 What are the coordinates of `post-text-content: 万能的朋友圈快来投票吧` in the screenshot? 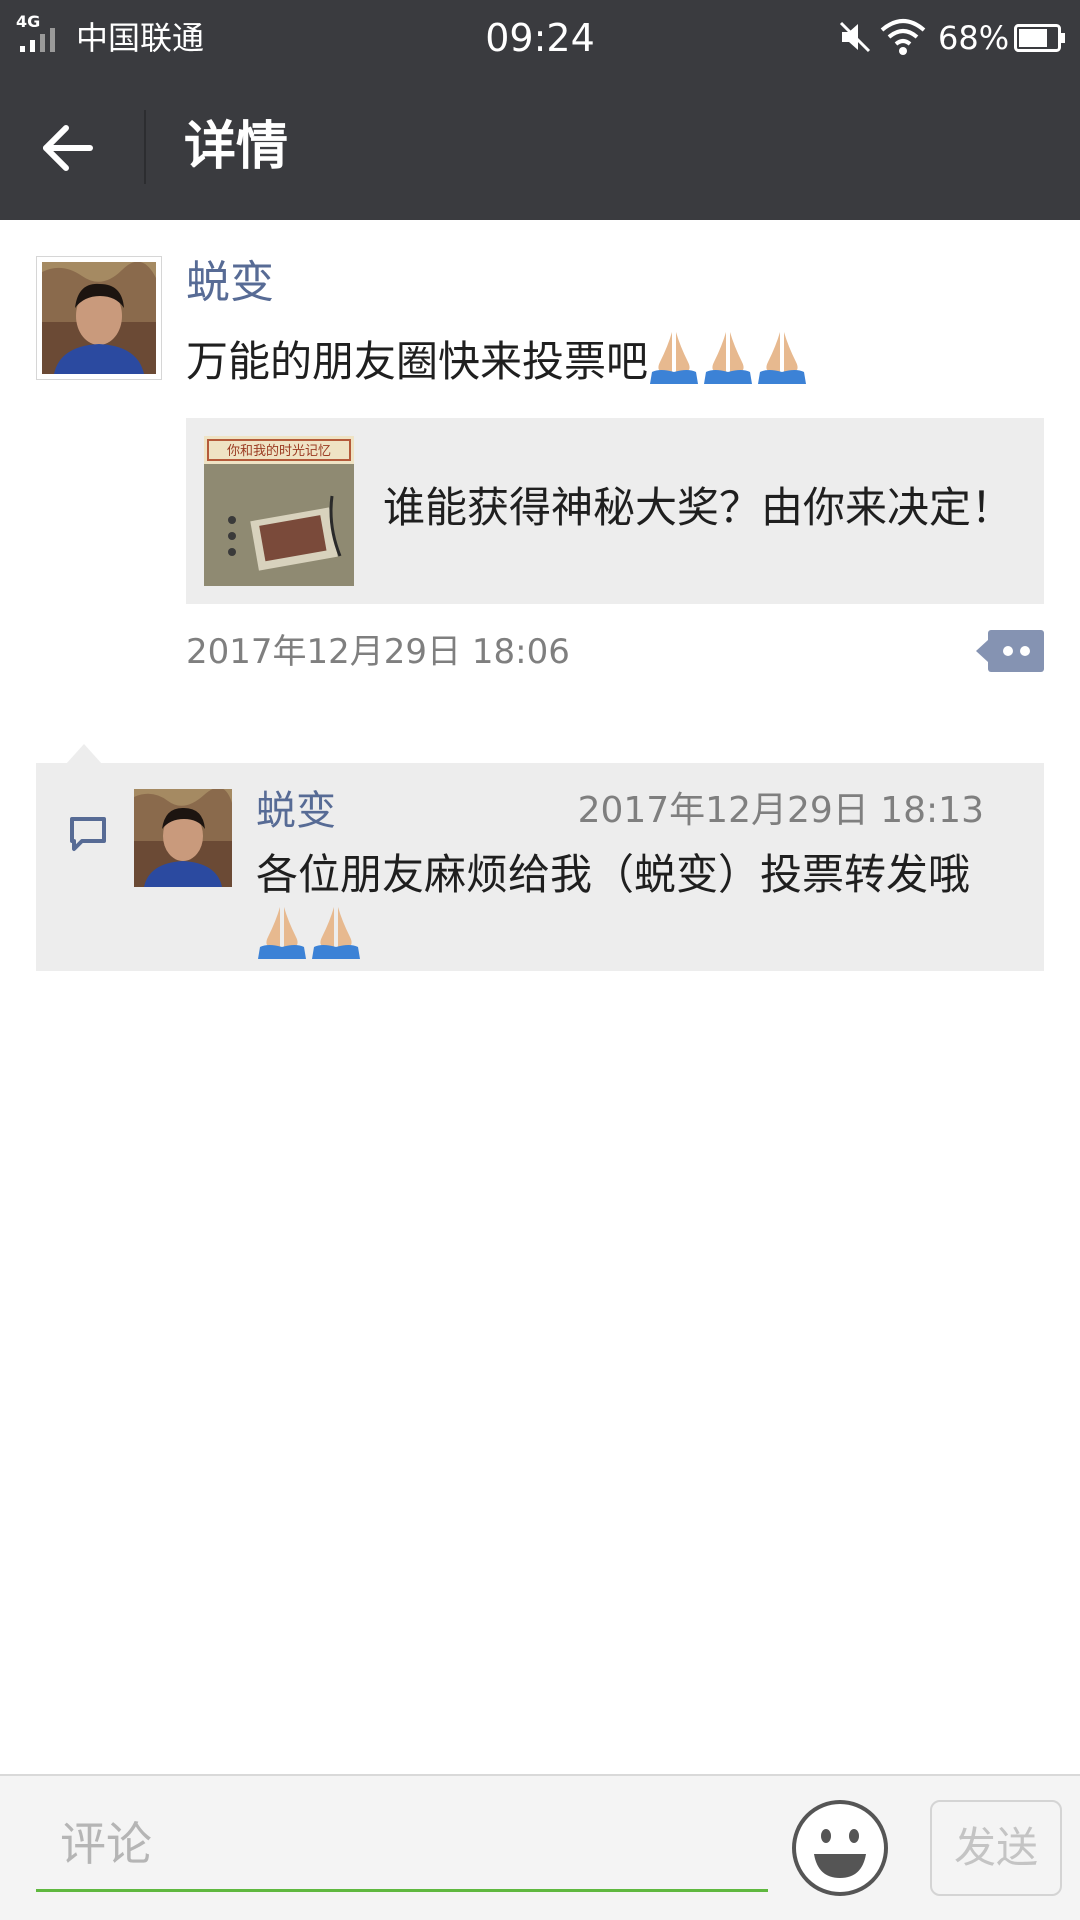 It's located at (417, 361).